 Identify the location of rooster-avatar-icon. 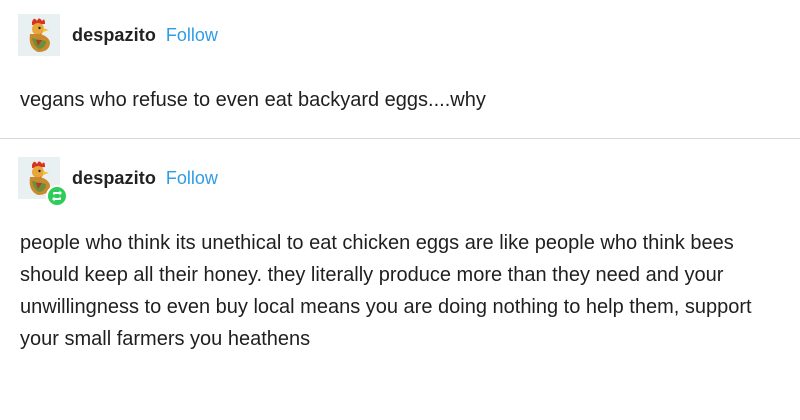
(39, 35).